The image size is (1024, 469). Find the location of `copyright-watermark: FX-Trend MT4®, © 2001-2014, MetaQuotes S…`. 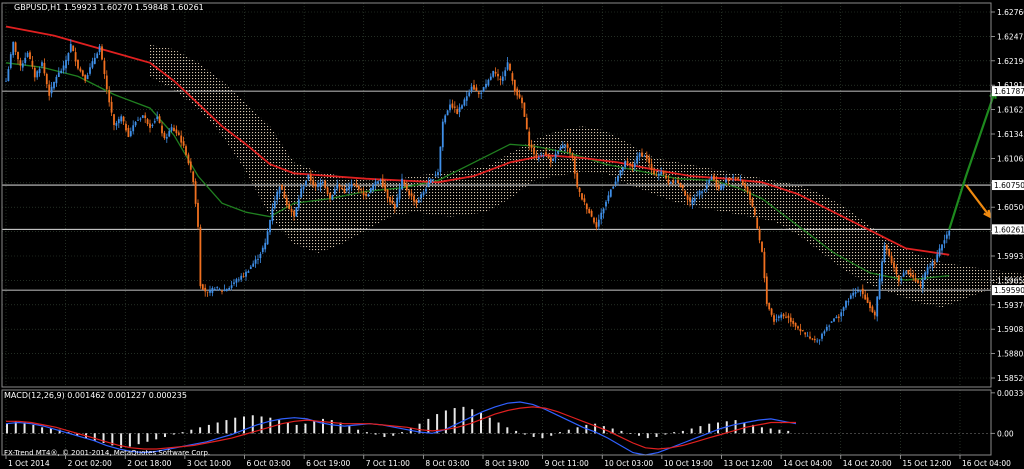

copyright-watermark: FX-Trend MT4®, © 2001-2014, MetaQuotes S… is located at coordinates (107, 453).